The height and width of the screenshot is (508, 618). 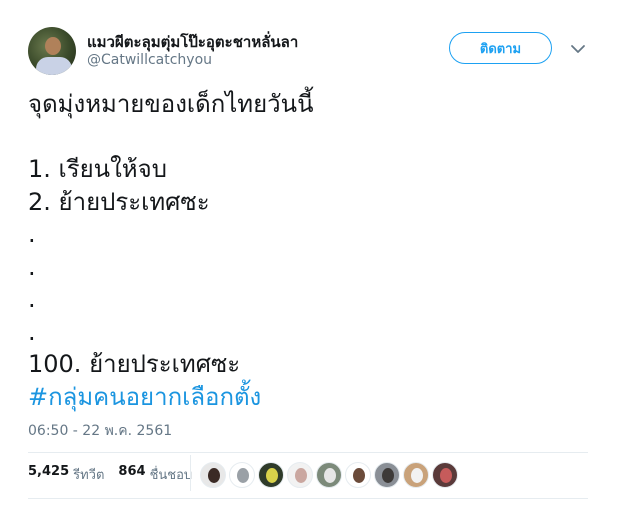 What do you see at coordinates (115, 474) in the screenshot?
I see `tweet-stats: 5,425 รีทวีต 864 ชื่นชอบ` at bounding box center [115, 474].